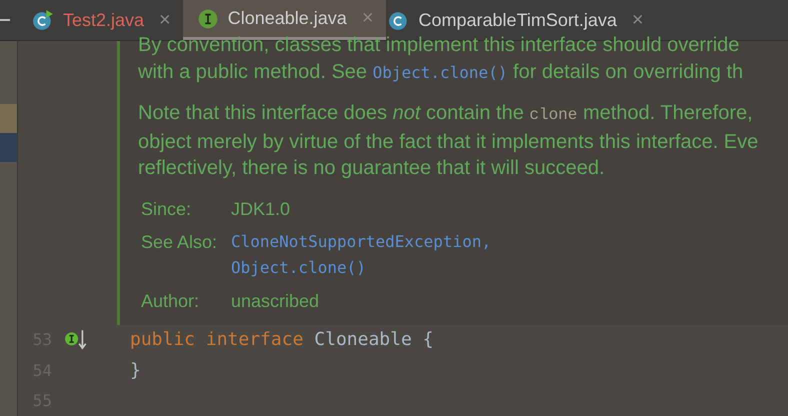 The image size is (788, 416). I want to click on doc-tag-label: See Also:, so click(179, 242).